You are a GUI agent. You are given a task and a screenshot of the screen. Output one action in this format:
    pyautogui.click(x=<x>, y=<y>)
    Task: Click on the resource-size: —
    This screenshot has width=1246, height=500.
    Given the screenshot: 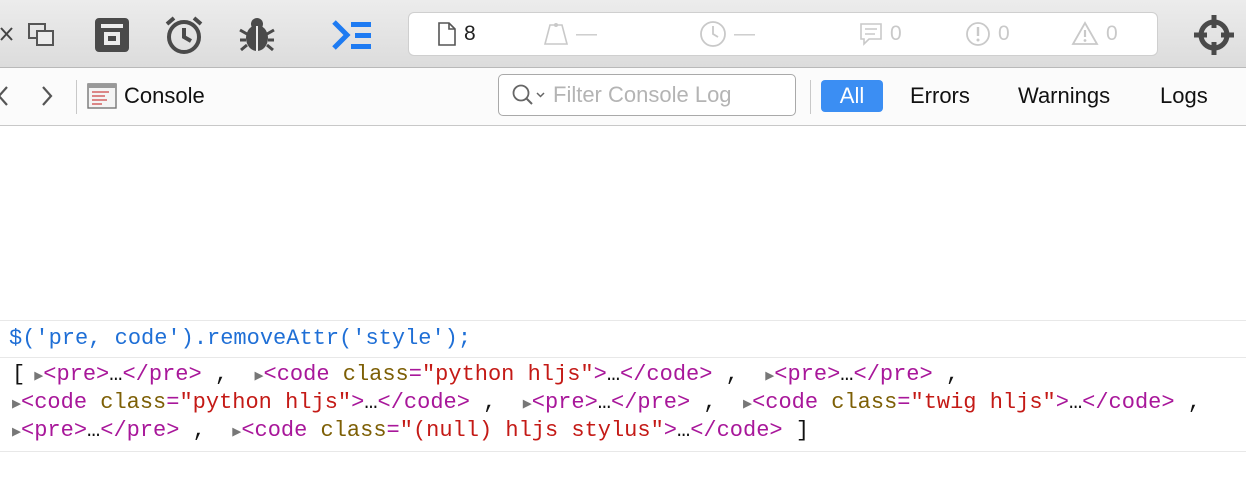 What is the action you would take?
    pyautogui.click(x=570, y=34)
    